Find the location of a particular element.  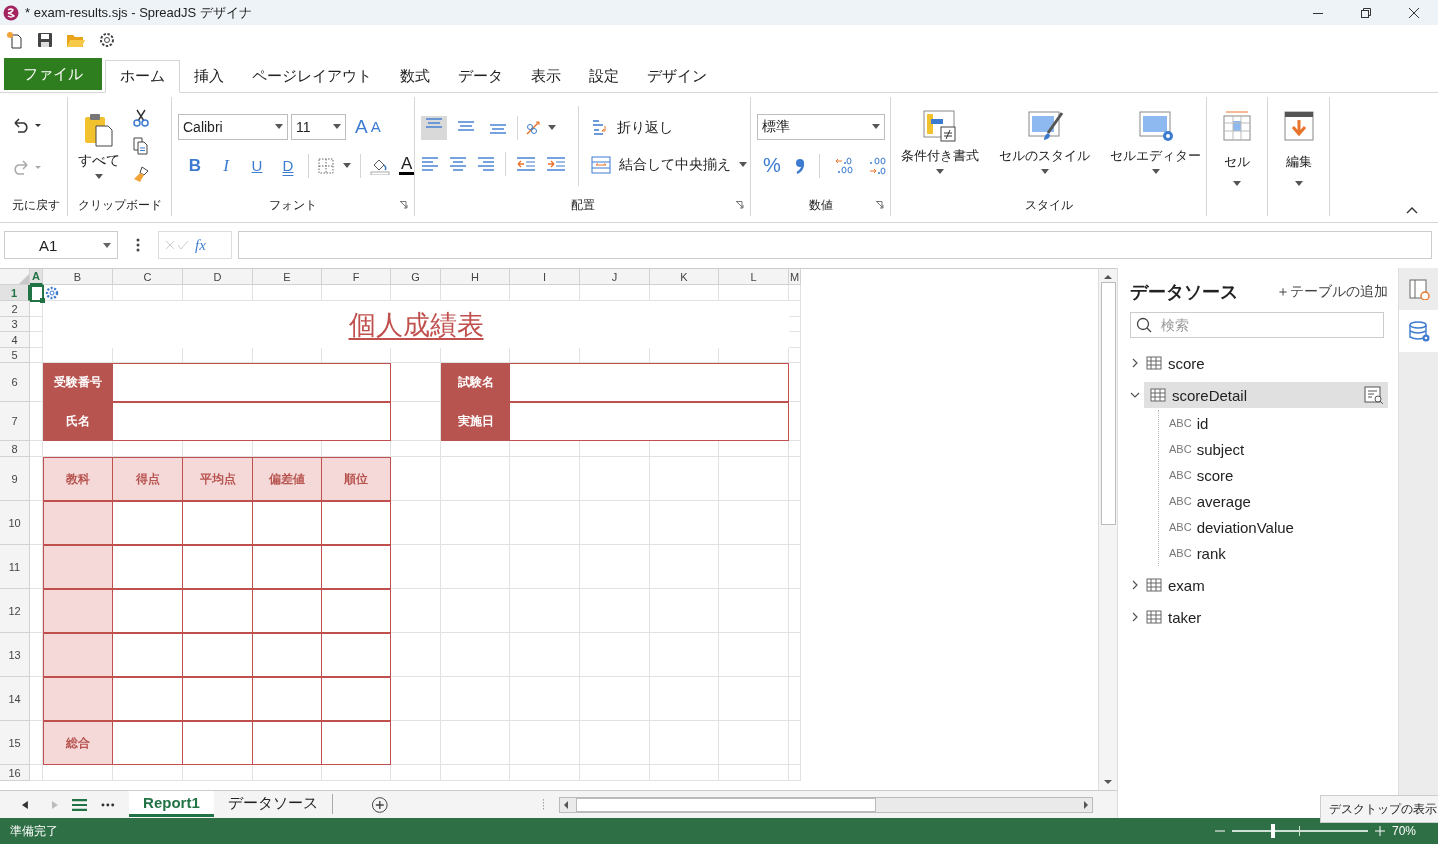

more-icon is located at coordinates (108, 804).